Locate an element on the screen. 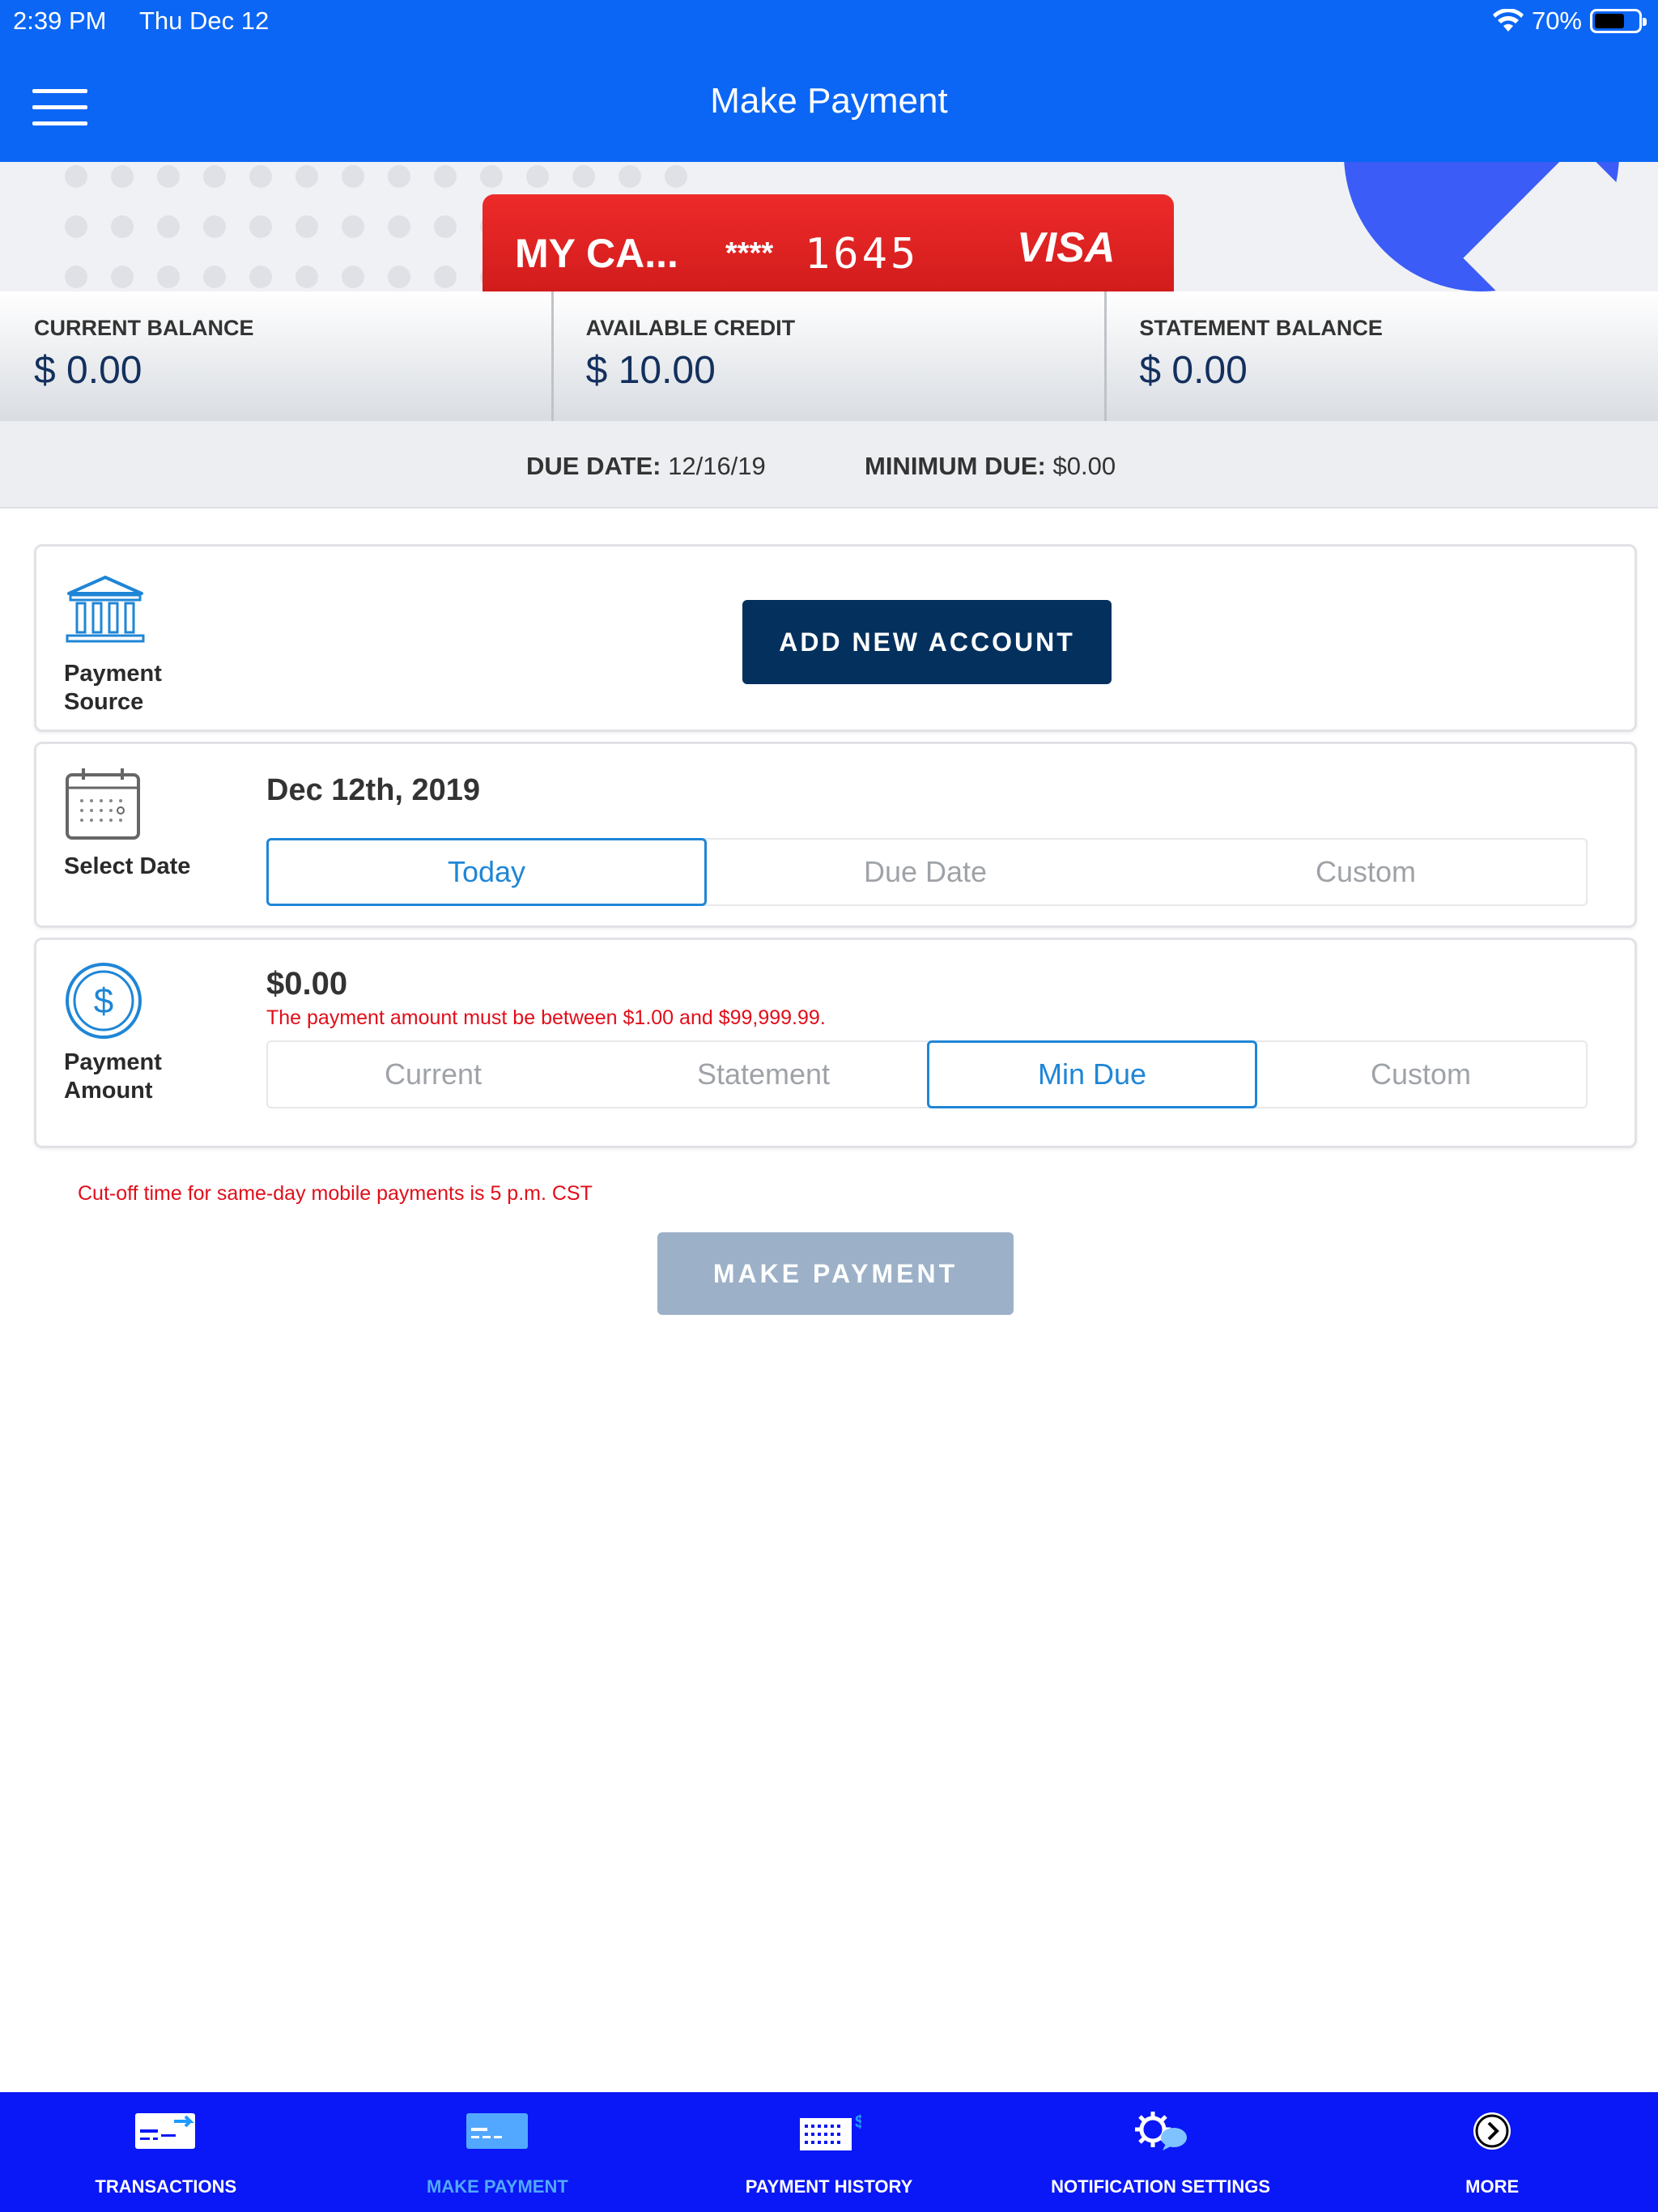 The image size is (1658, 2212). minimum-due: MINIMUM DUE: $0.00 is located at coordinates (990, 467).